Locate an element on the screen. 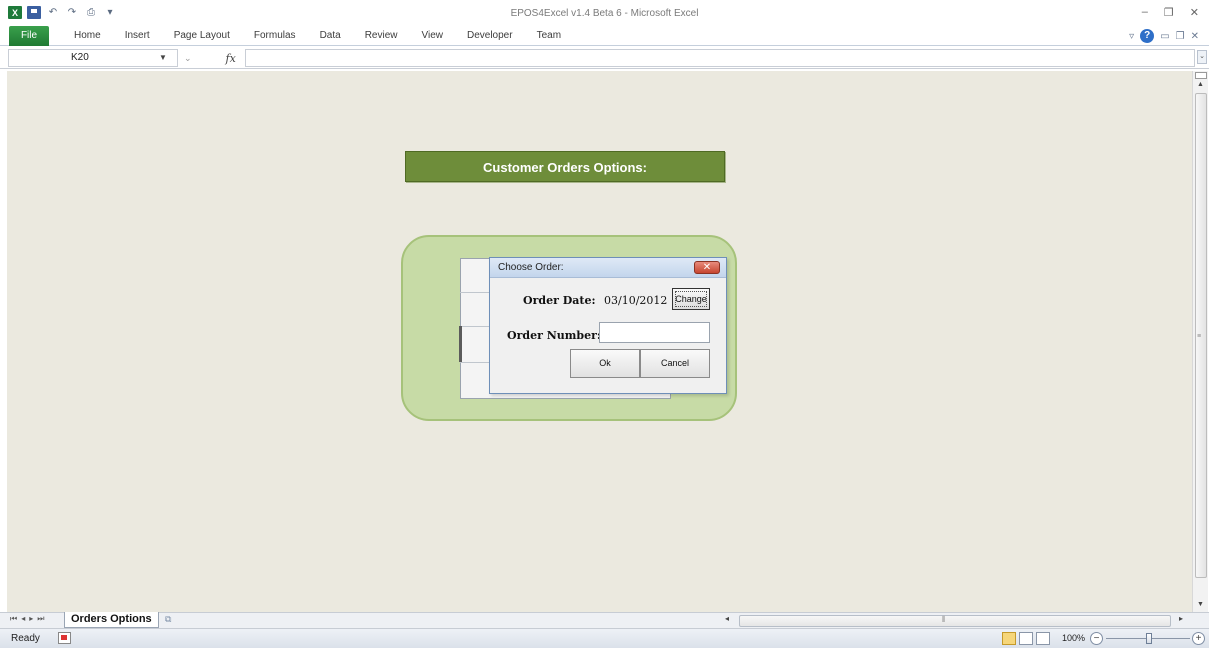  dialog-title-bar: Choose Order: ✕ is located at coordinates (608, 268).